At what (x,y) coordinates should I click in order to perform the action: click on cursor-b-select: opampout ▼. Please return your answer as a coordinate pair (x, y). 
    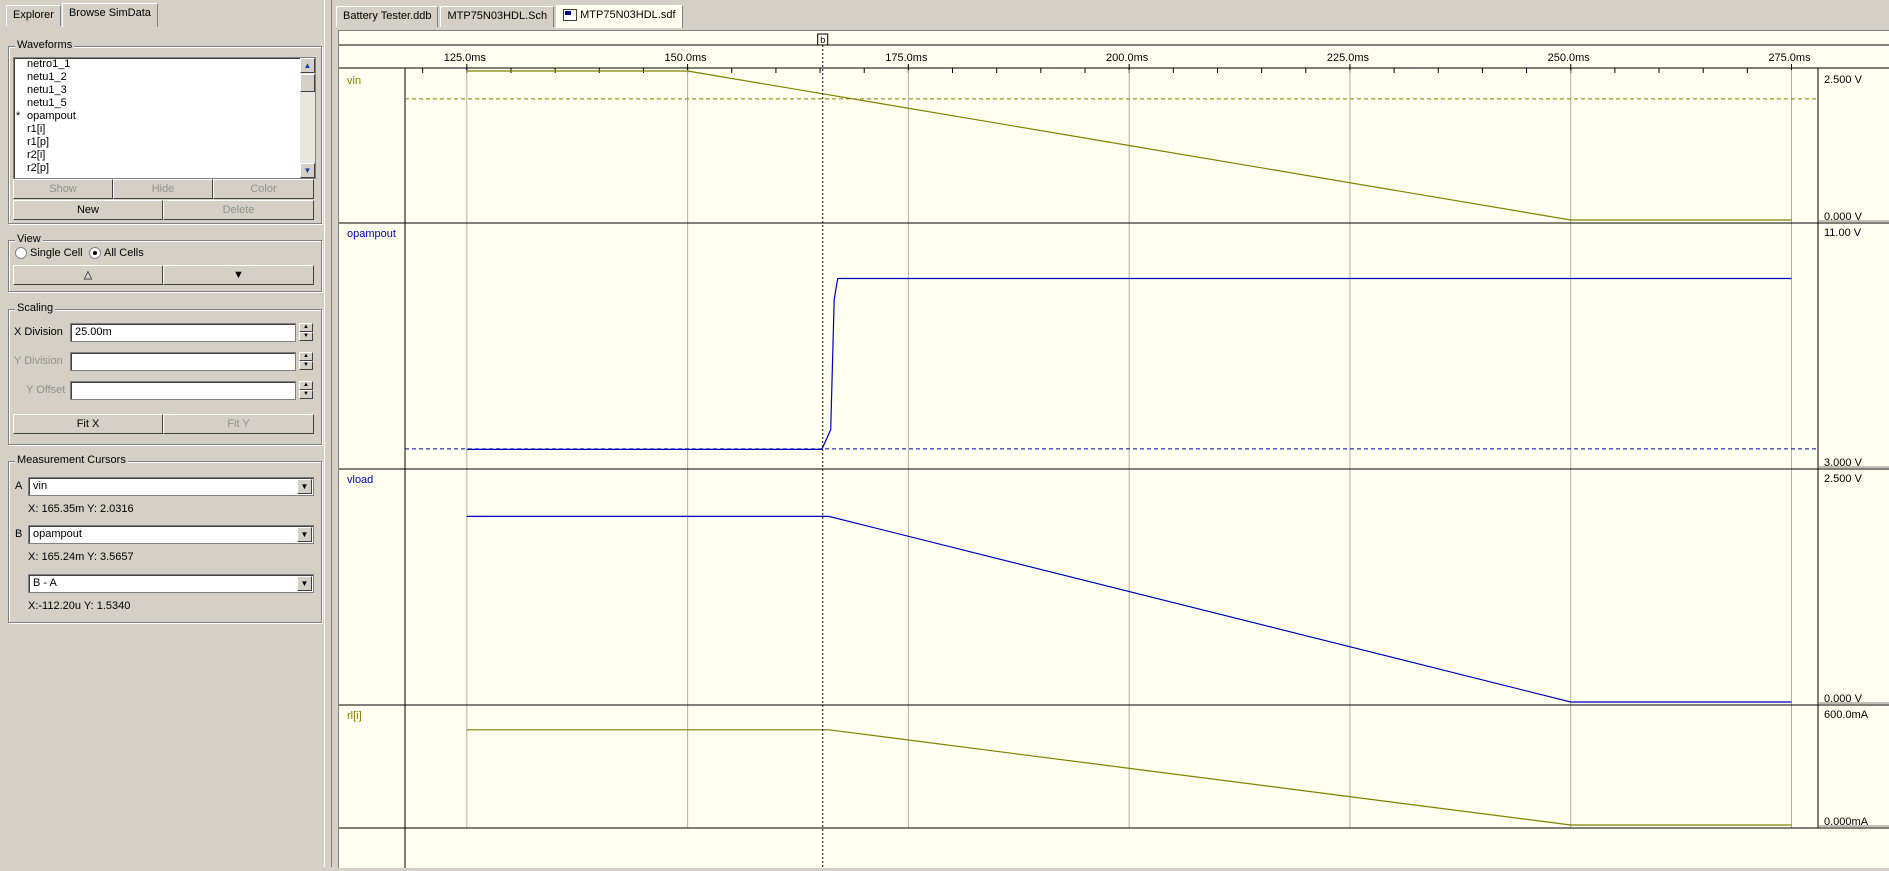
    Looking at the image, I should click on (171, 534).